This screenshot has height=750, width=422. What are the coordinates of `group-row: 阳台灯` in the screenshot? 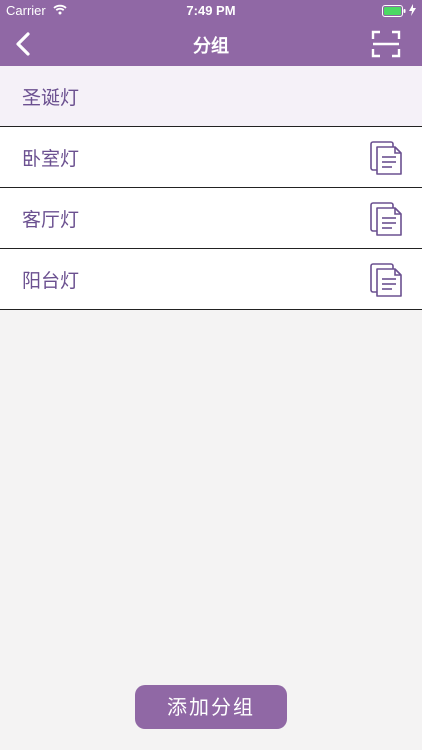 It's located at (211, 279).